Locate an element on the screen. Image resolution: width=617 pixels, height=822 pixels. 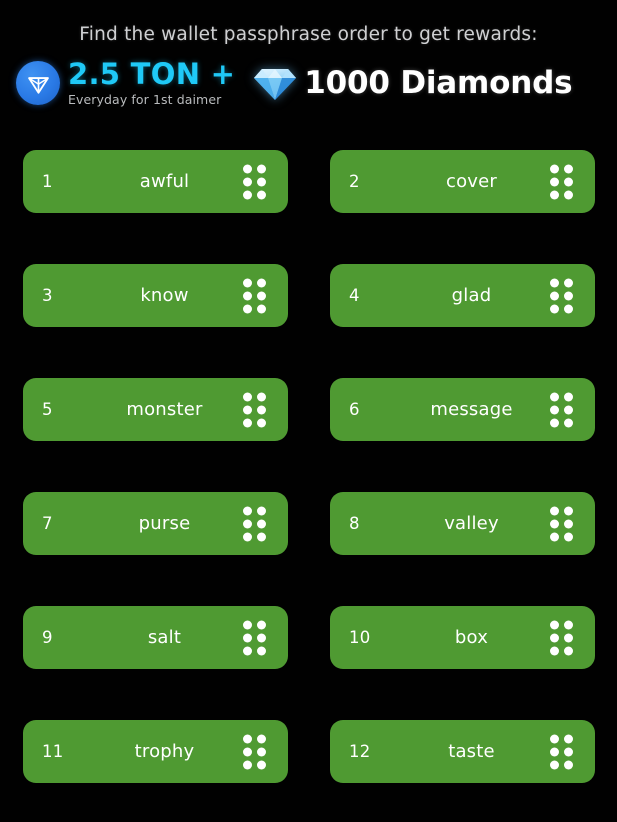
passphrase-chip-8: 8 valley is located at coordinates (462, 523).